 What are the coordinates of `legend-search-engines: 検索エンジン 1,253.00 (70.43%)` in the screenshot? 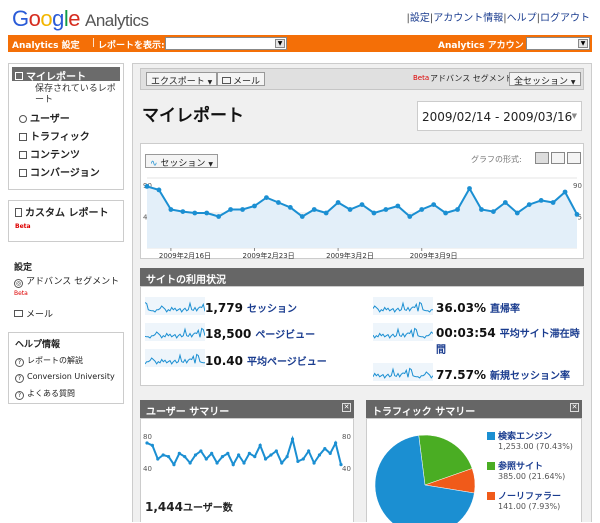 It's located at (530, 440).